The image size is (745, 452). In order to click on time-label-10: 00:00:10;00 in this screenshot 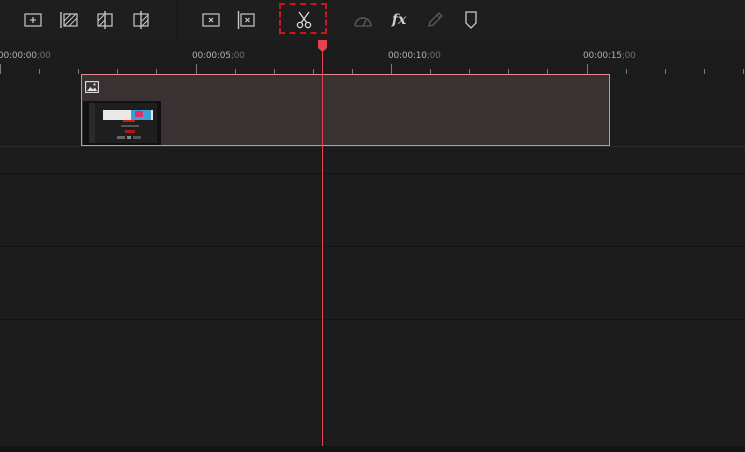, I will do `click(414, 56)`.